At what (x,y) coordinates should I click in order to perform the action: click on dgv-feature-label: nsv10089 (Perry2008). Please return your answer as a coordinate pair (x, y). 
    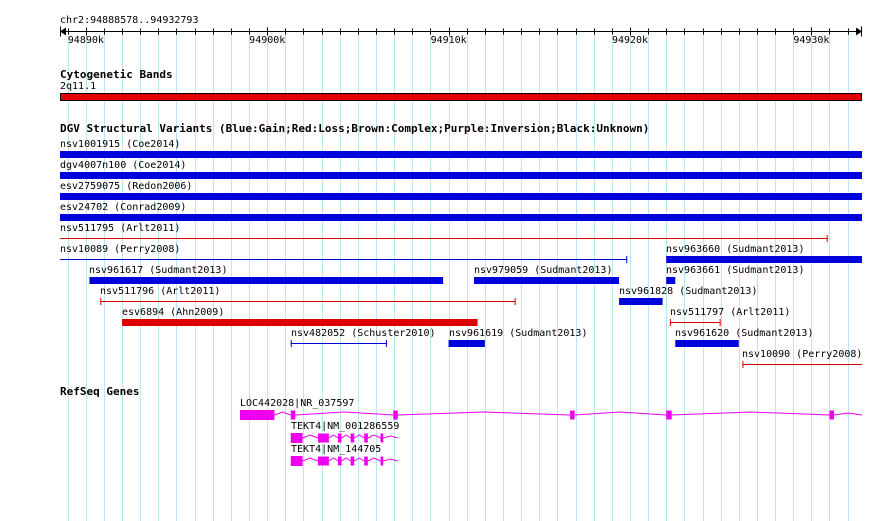
    Looking at the image, I should click on (120, 250).